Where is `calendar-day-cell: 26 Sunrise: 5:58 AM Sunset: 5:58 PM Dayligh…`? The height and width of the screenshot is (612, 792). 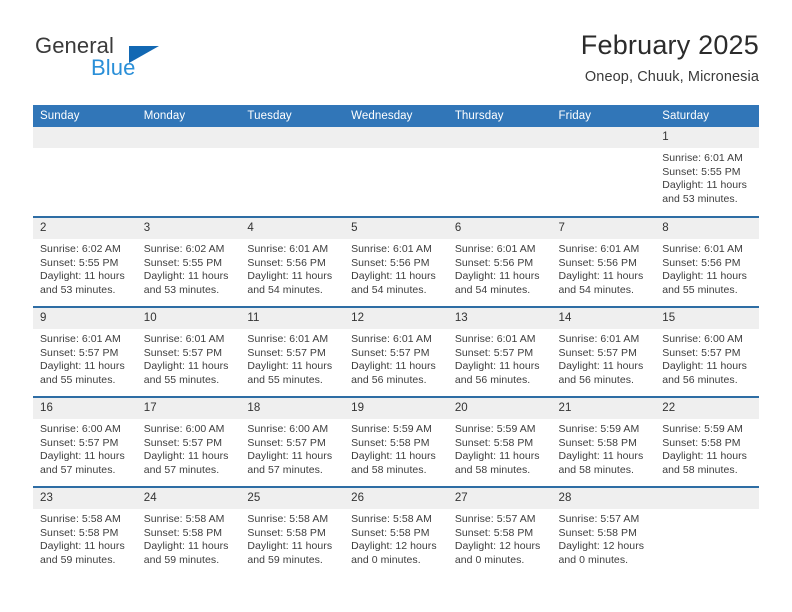
calendar-day-cell: 26 Sunrise: 5:58 AM Sunset: 5:58 PM Dayligh… is located at coordinates (396, 531).